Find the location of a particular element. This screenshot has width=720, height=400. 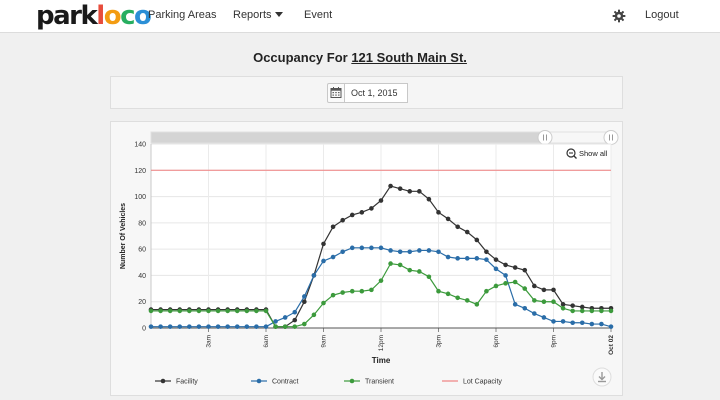

nav-reports-dropdown: Reports is located at coordinates (258, 15).